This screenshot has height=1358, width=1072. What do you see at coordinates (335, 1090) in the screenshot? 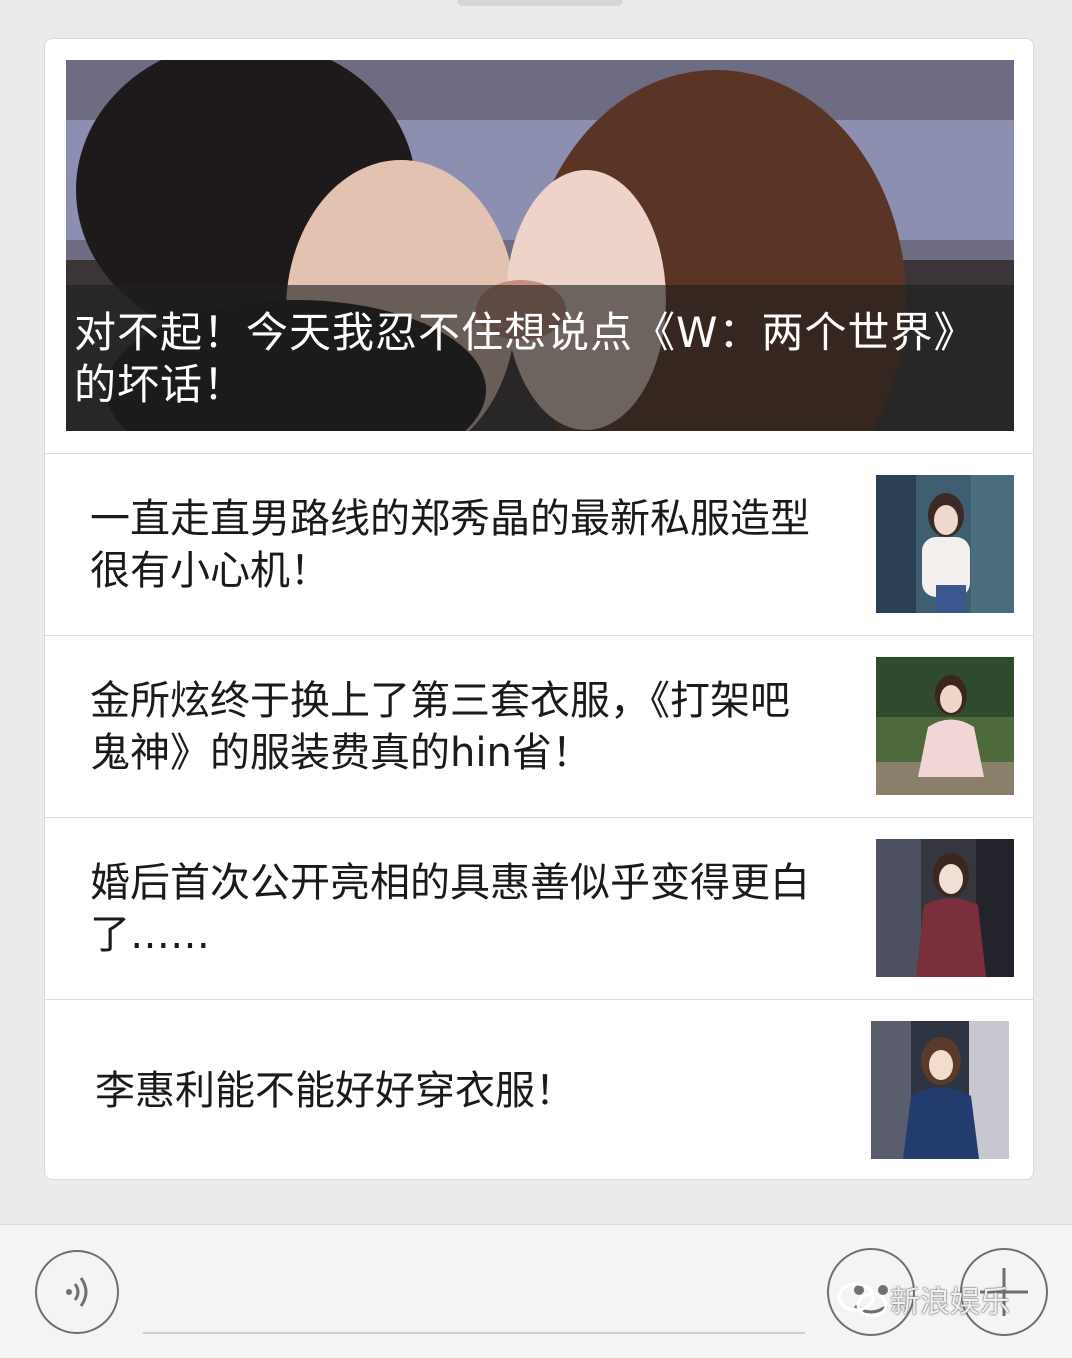
I see `article-title: 李惠利能不能好好穿衣服！` at bounding box center [335, 1090].